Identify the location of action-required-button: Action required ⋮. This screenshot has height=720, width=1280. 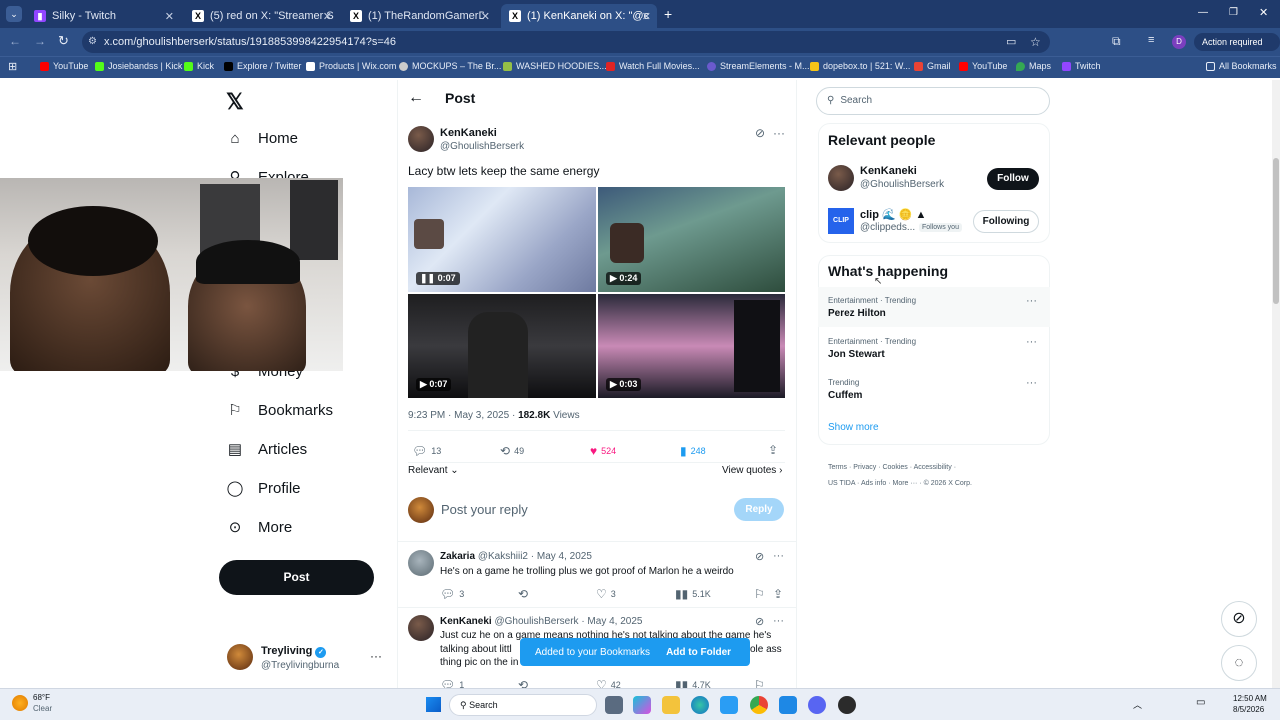
(1237, 49).